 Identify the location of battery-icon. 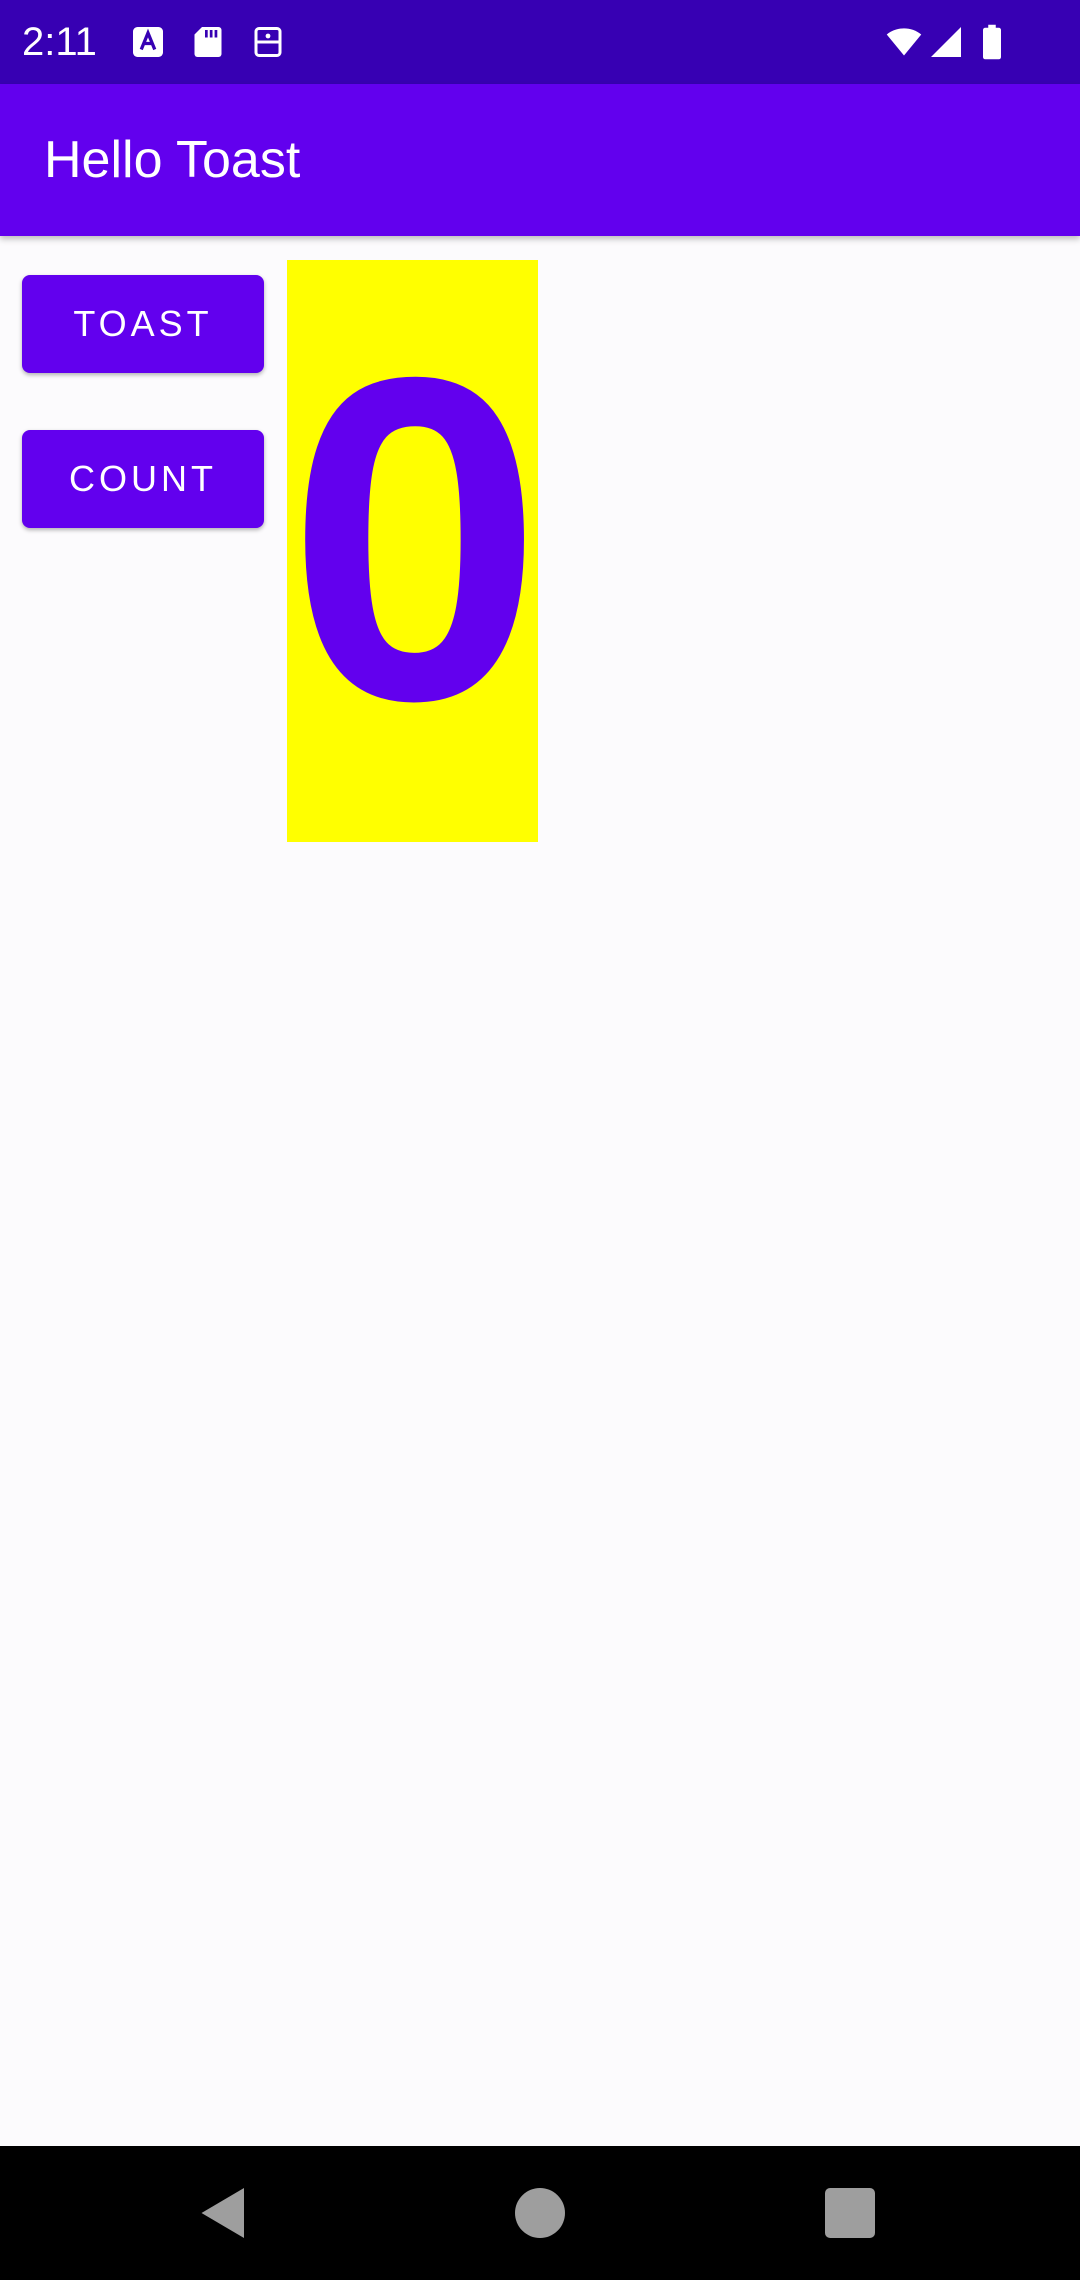
(992, 42).